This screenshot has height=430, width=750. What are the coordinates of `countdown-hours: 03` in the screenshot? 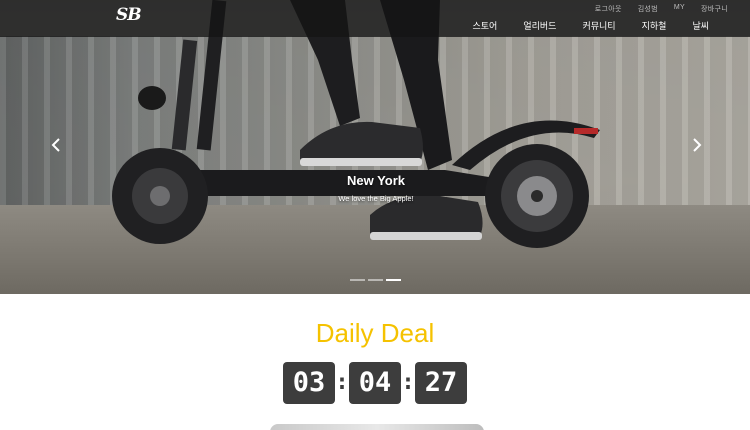 It's located at (309, 383).